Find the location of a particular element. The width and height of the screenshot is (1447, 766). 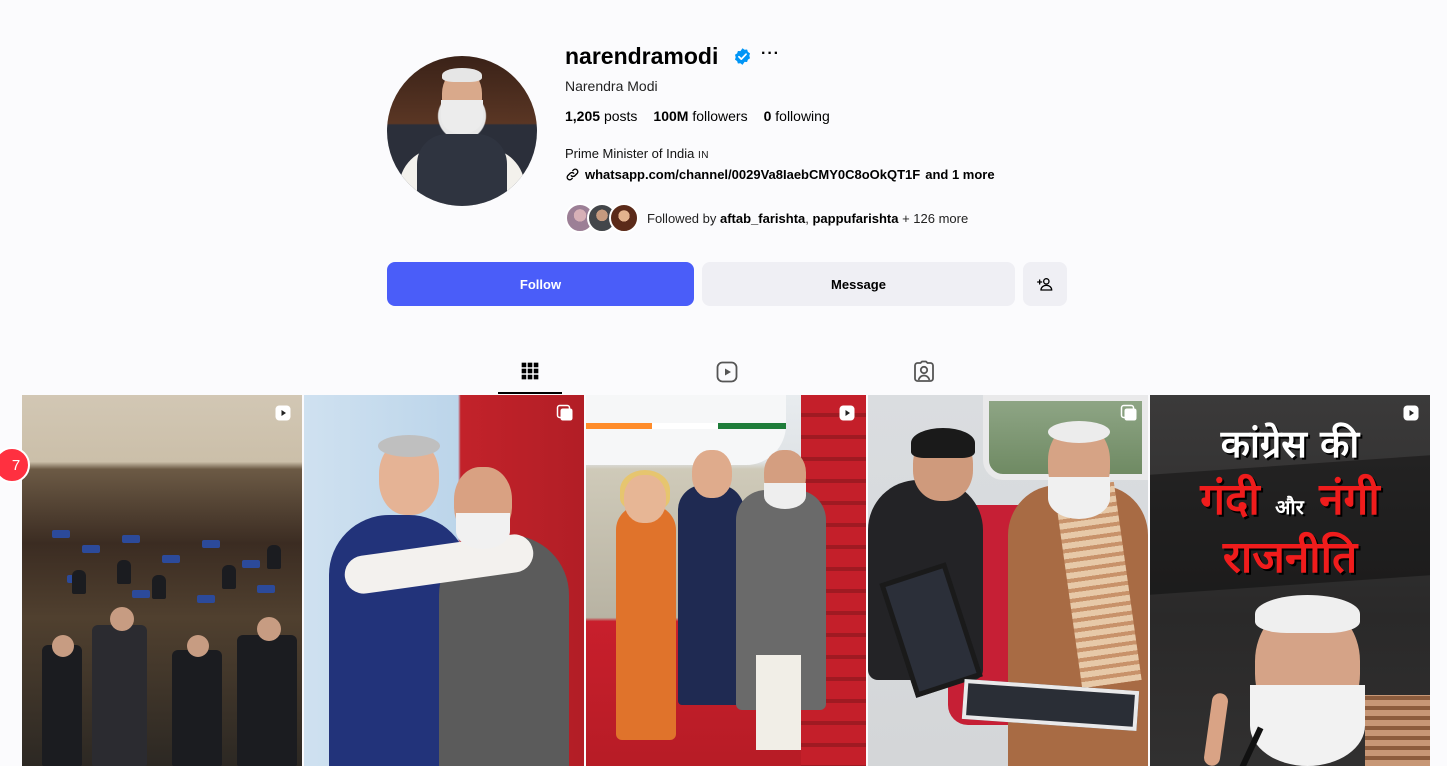

tab-tagged is located at coordinates (924, 372).